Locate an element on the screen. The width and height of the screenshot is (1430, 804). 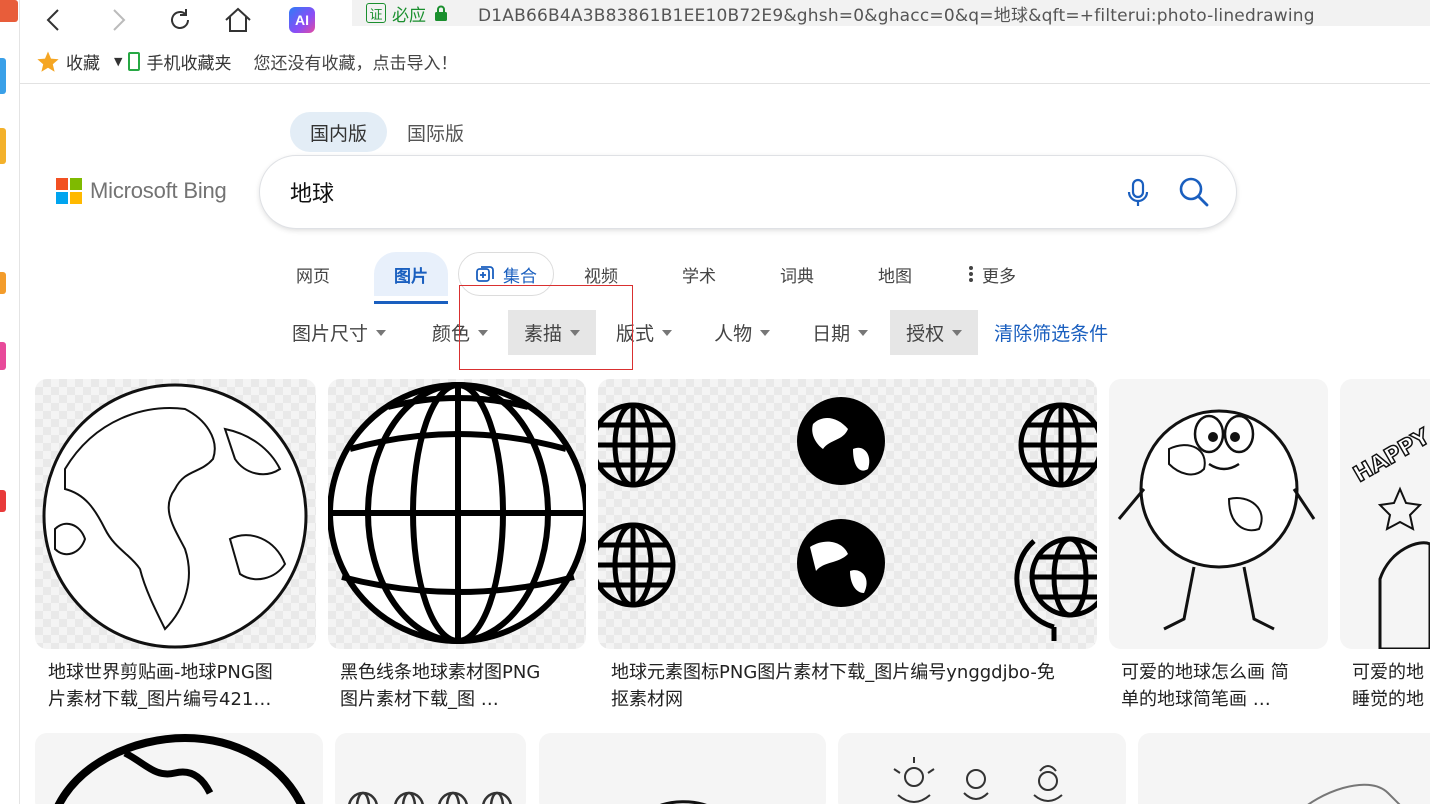
globe-icons-set-image is located at coordinates (847, 519).